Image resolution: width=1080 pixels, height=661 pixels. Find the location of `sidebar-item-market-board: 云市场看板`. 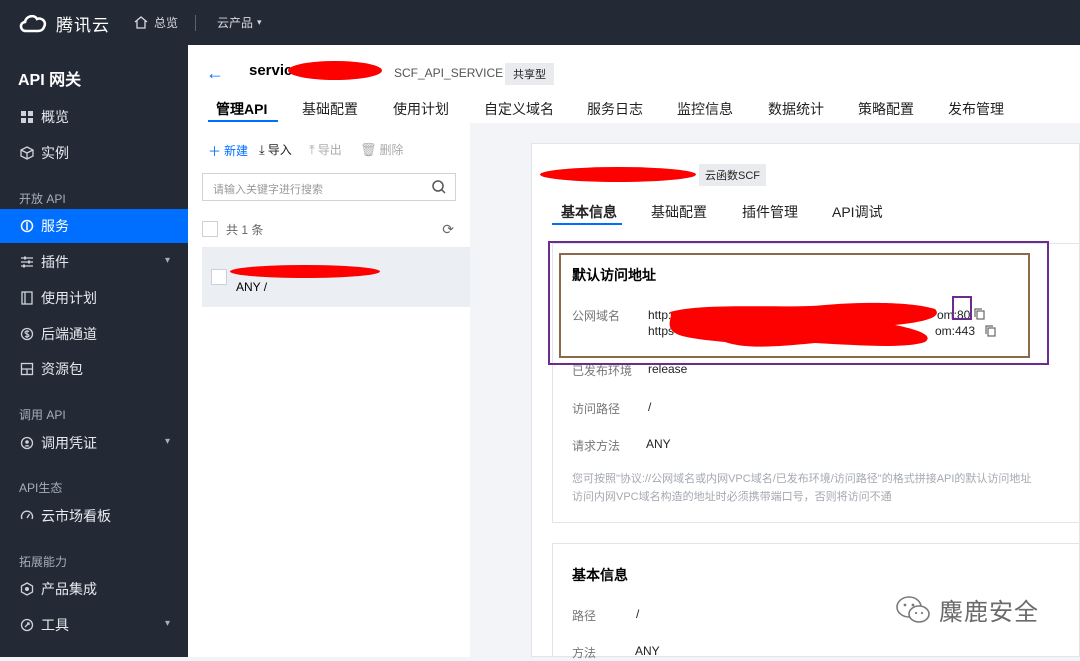

sidebar-item-market-board: 云市场看板 is located at coordinates (94, 516).